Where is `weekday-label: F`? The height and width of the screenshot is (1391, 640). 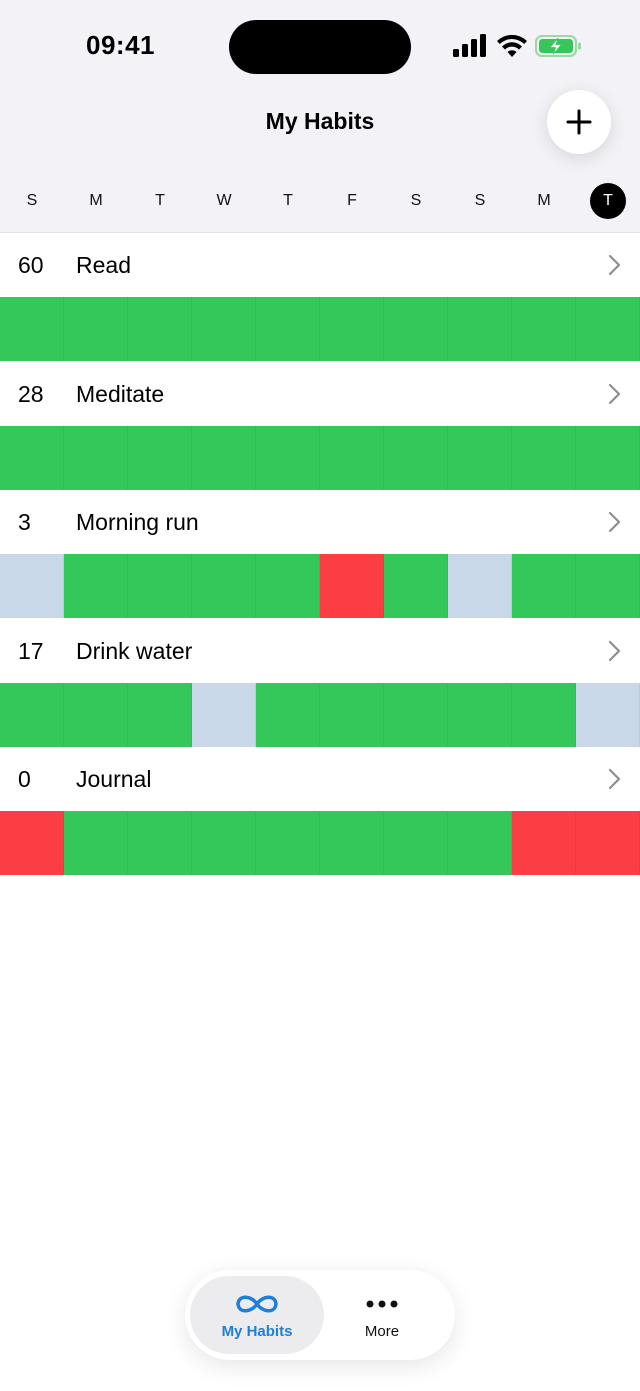
weekday-label: F is located at coordinates (352, 201).